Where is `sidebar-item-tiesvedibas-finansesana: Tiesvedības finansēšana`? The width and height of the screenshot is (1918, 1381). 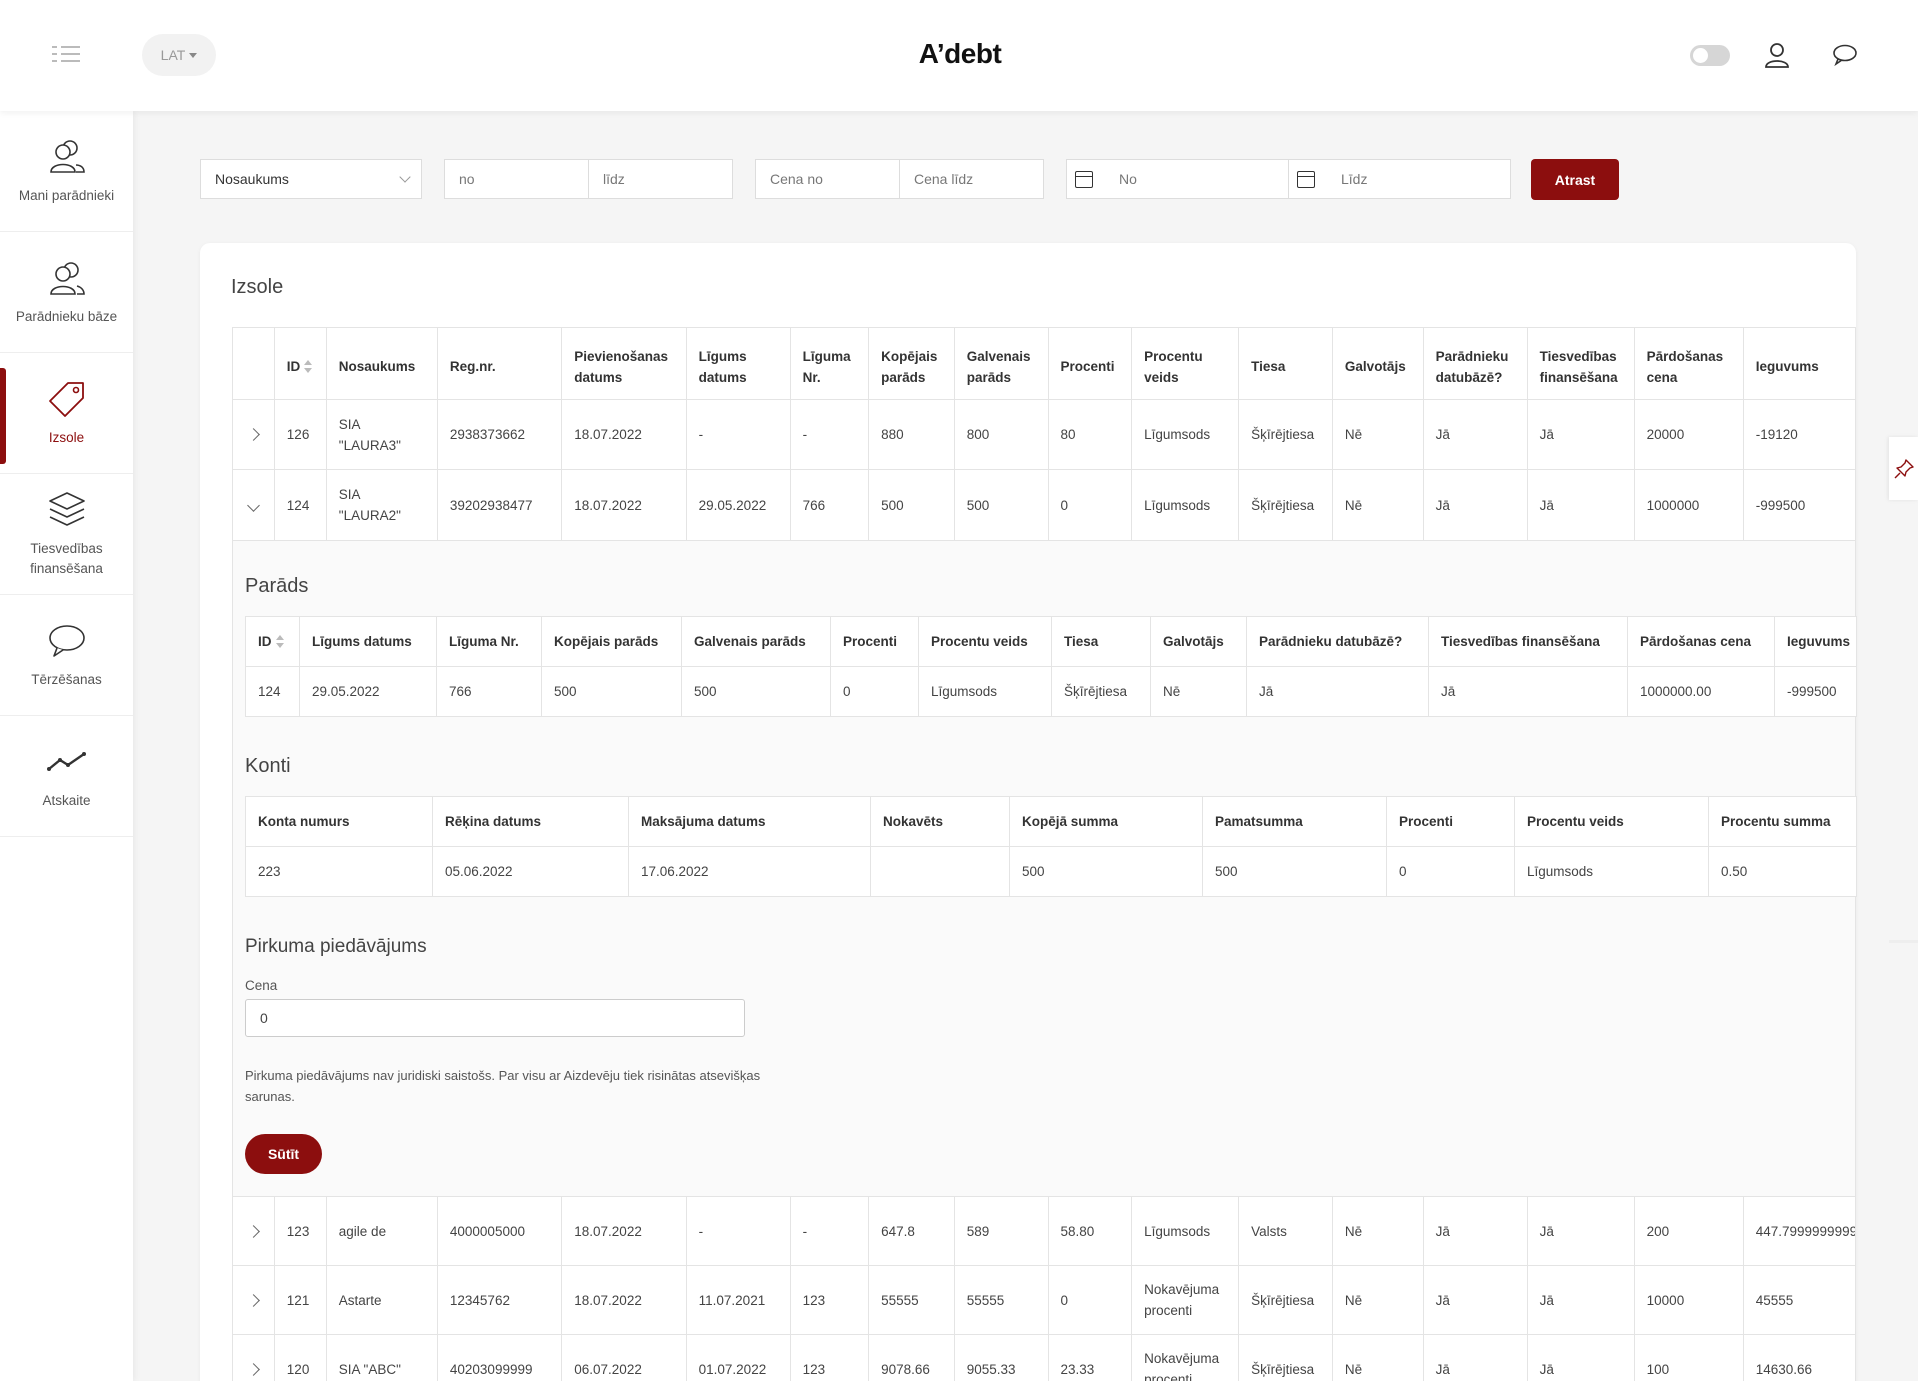
sidebar-item-tiesvedibas-finansesana: Tiesvedības finansēšana is located at coordinates (66, 534).